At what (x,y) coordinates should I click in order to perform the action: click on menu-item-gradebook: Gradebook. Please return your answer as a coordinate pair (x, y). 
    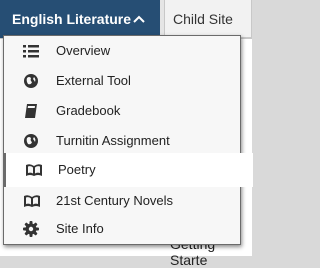
    Looking at the image, I should click on (122, 111).